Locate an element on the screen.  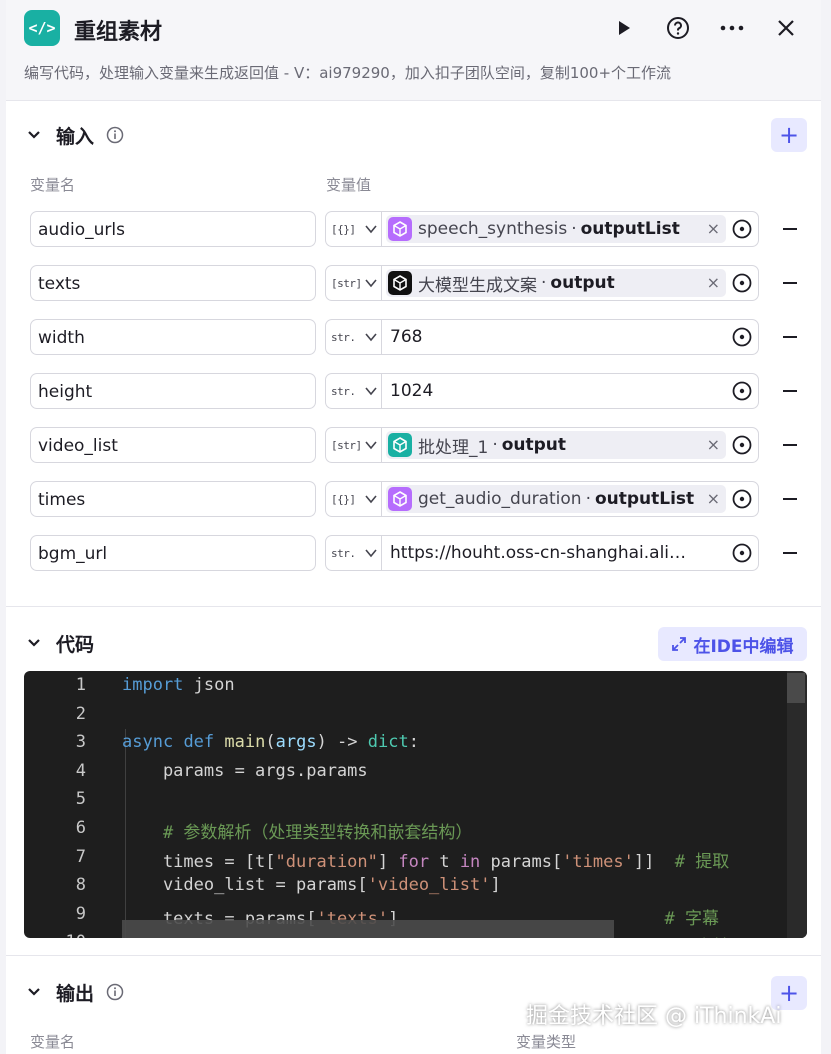
value-text: 1024 is located at coordinates (540, 391).